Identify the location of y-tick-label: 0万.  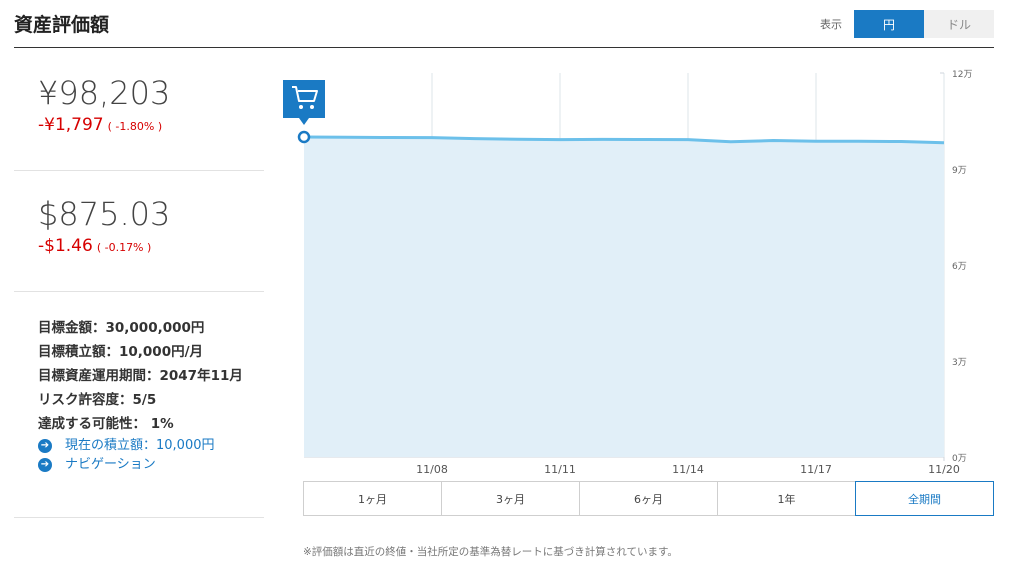
(959, 459).